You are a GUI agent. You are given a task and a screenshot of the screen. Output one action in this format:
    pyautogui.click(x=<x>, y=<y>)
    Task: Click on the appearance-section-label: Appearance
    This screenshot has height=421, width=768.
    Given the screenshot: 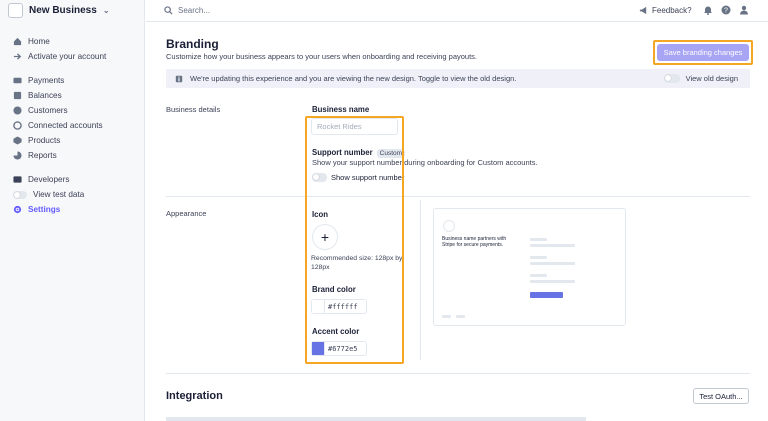 What is the action you would take?
    pyautogui.click(x=186, y=213)
    